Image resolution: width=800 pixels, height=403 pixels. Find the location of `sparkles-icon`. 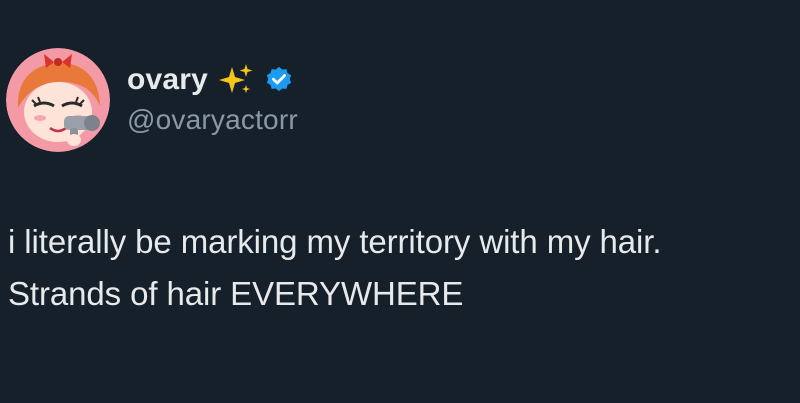

sparkles-icon is located at coordinates (236, 80).